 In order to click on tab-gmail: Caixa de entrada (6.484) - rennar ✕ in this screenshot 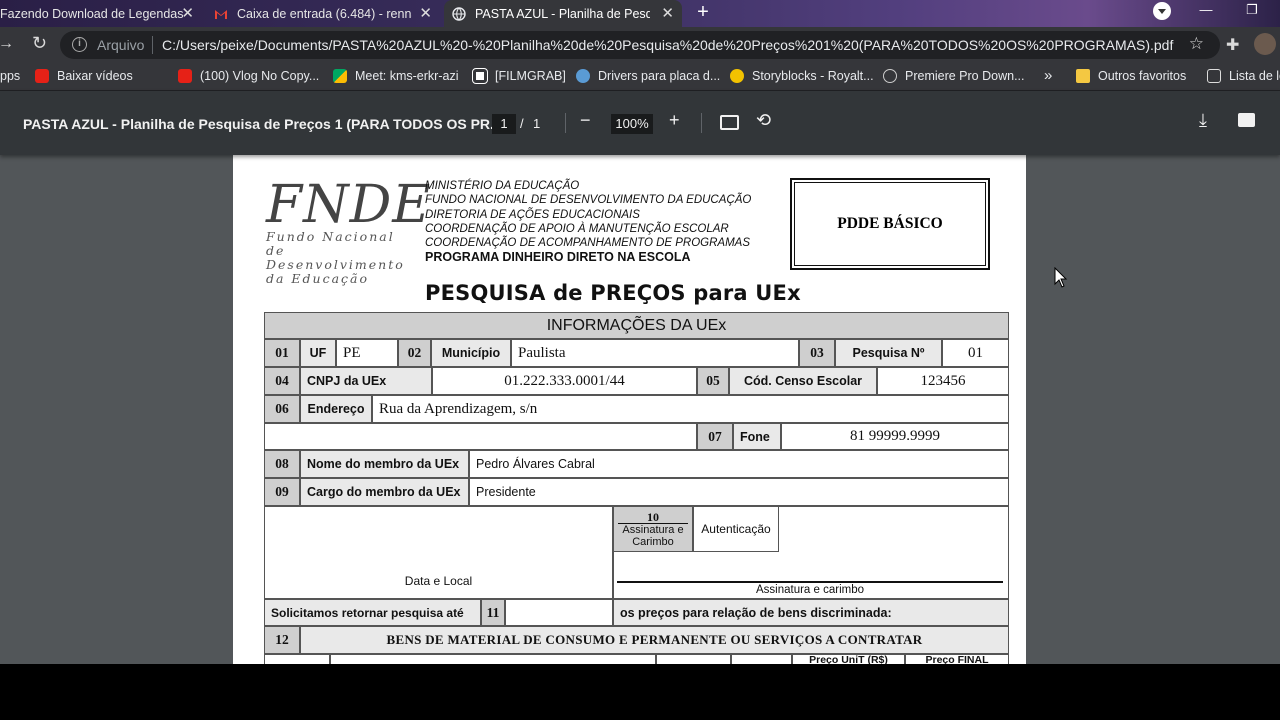, I will do `click(323, 13)`.